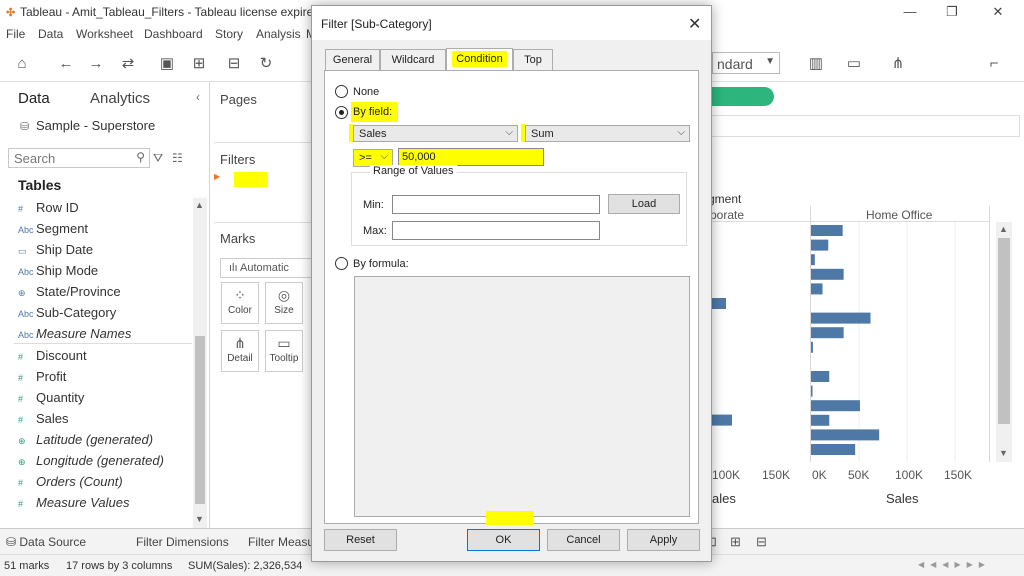 This screenshot has width=1024, height=576. Describe the element at coordinates (278, 34) in the screenshot. I see `menu-analysis: Analysis` at that location.